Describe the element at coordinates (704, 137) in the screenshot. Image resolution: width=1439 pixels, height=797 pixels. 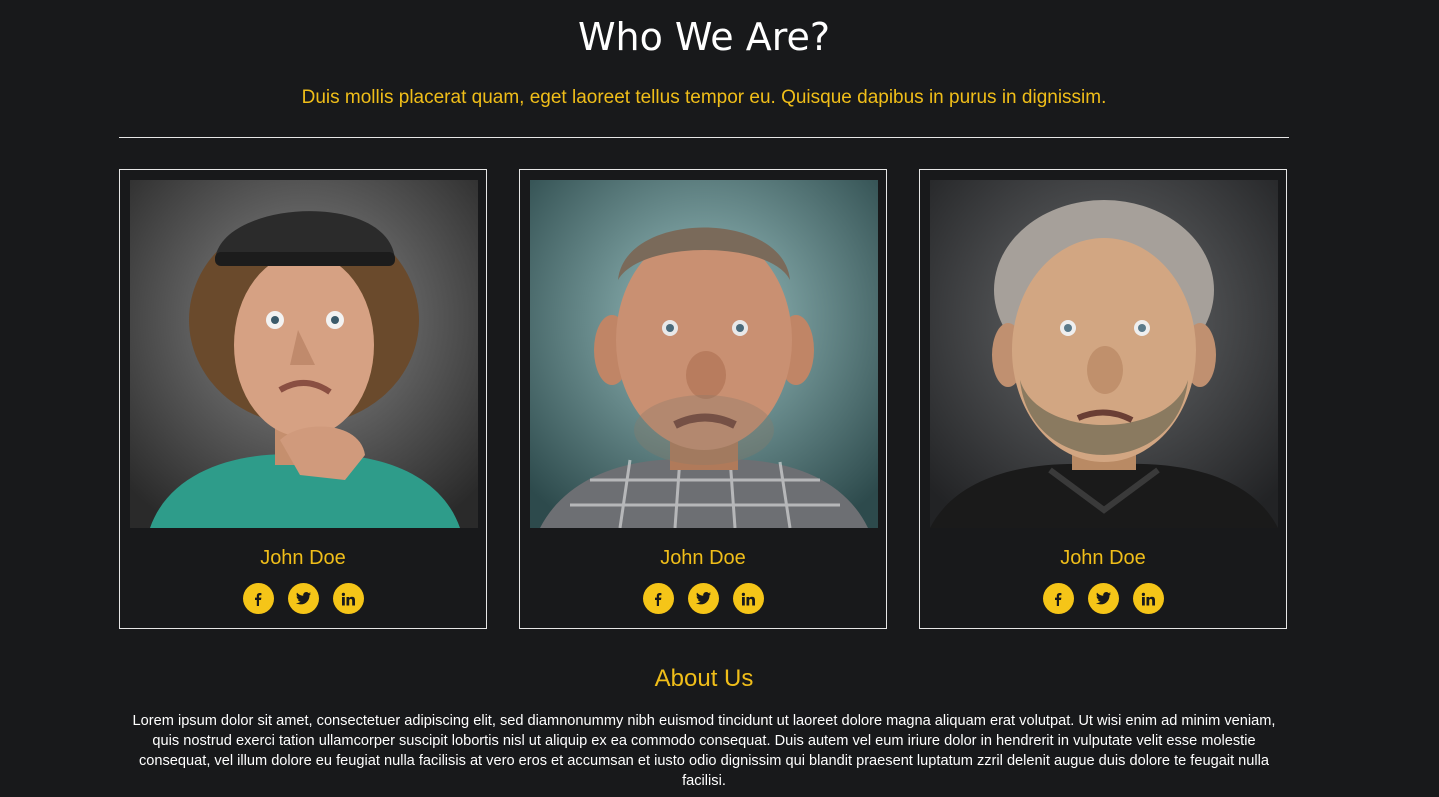
I see `section-divider` at that location.